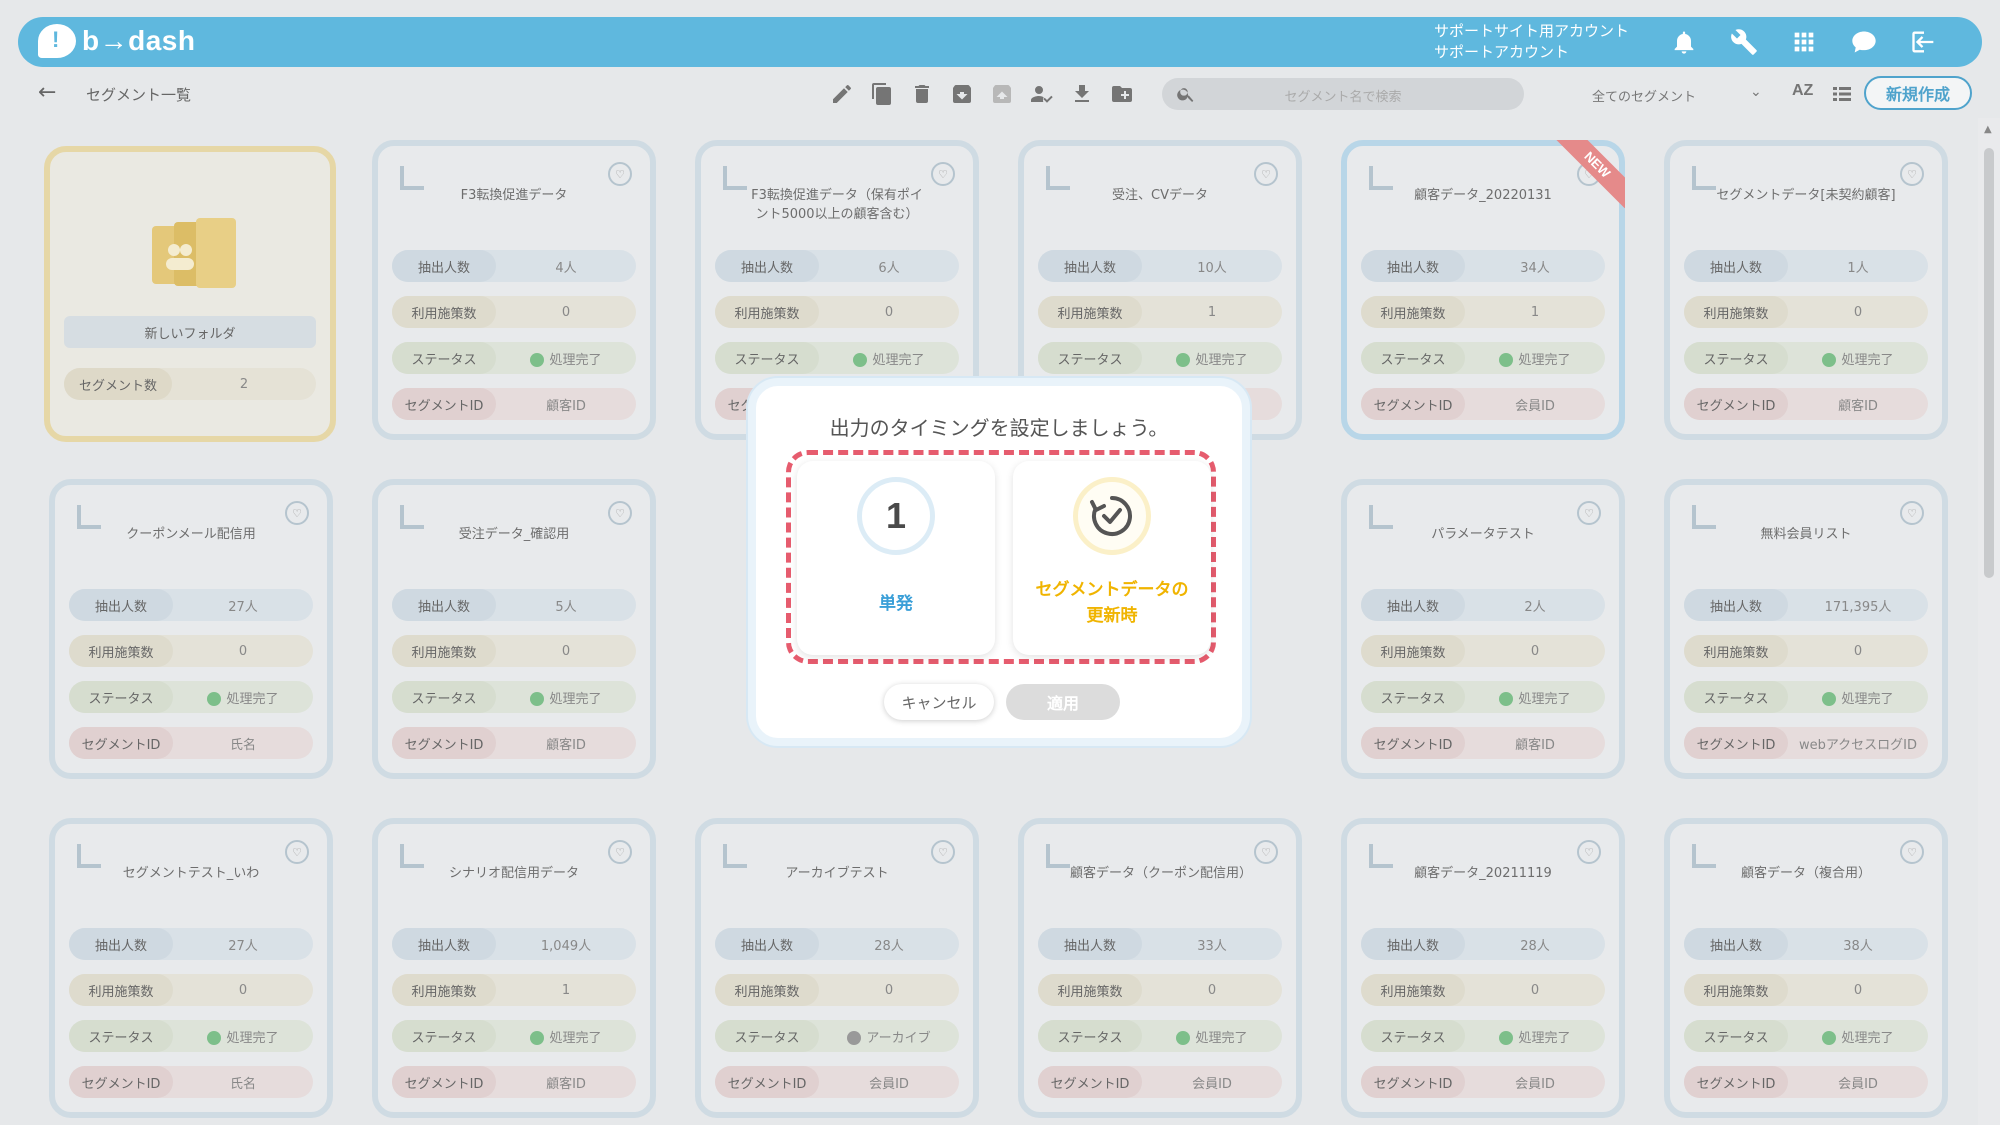  What do you see at coordinates (537, 1038) in the screenshot?
I see `status-play-icon` at bounding box center [537, 1038].